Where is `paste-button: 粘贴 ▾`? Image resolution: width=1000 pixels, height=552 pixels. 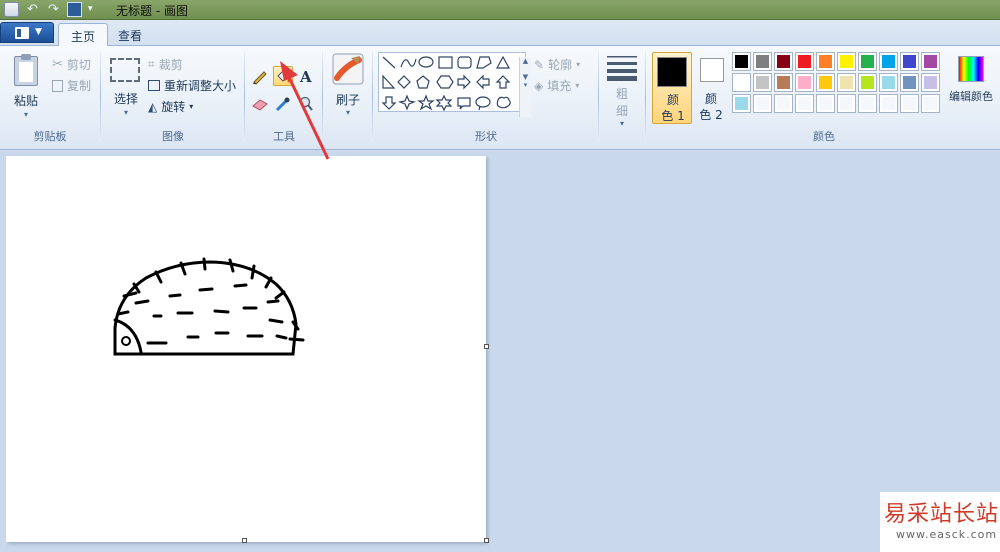
paste-button: 粘贴 ▾ is located at coordinates (26, 86).